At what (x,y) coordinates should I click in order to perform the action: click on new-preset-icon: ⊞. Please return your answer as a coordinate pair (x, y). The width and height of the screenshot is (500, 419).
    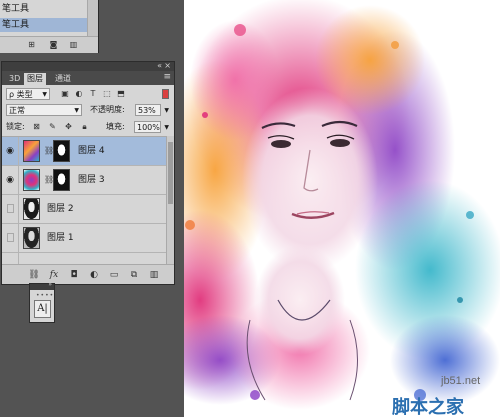
    Looking at the image, I should click on (31, 44).